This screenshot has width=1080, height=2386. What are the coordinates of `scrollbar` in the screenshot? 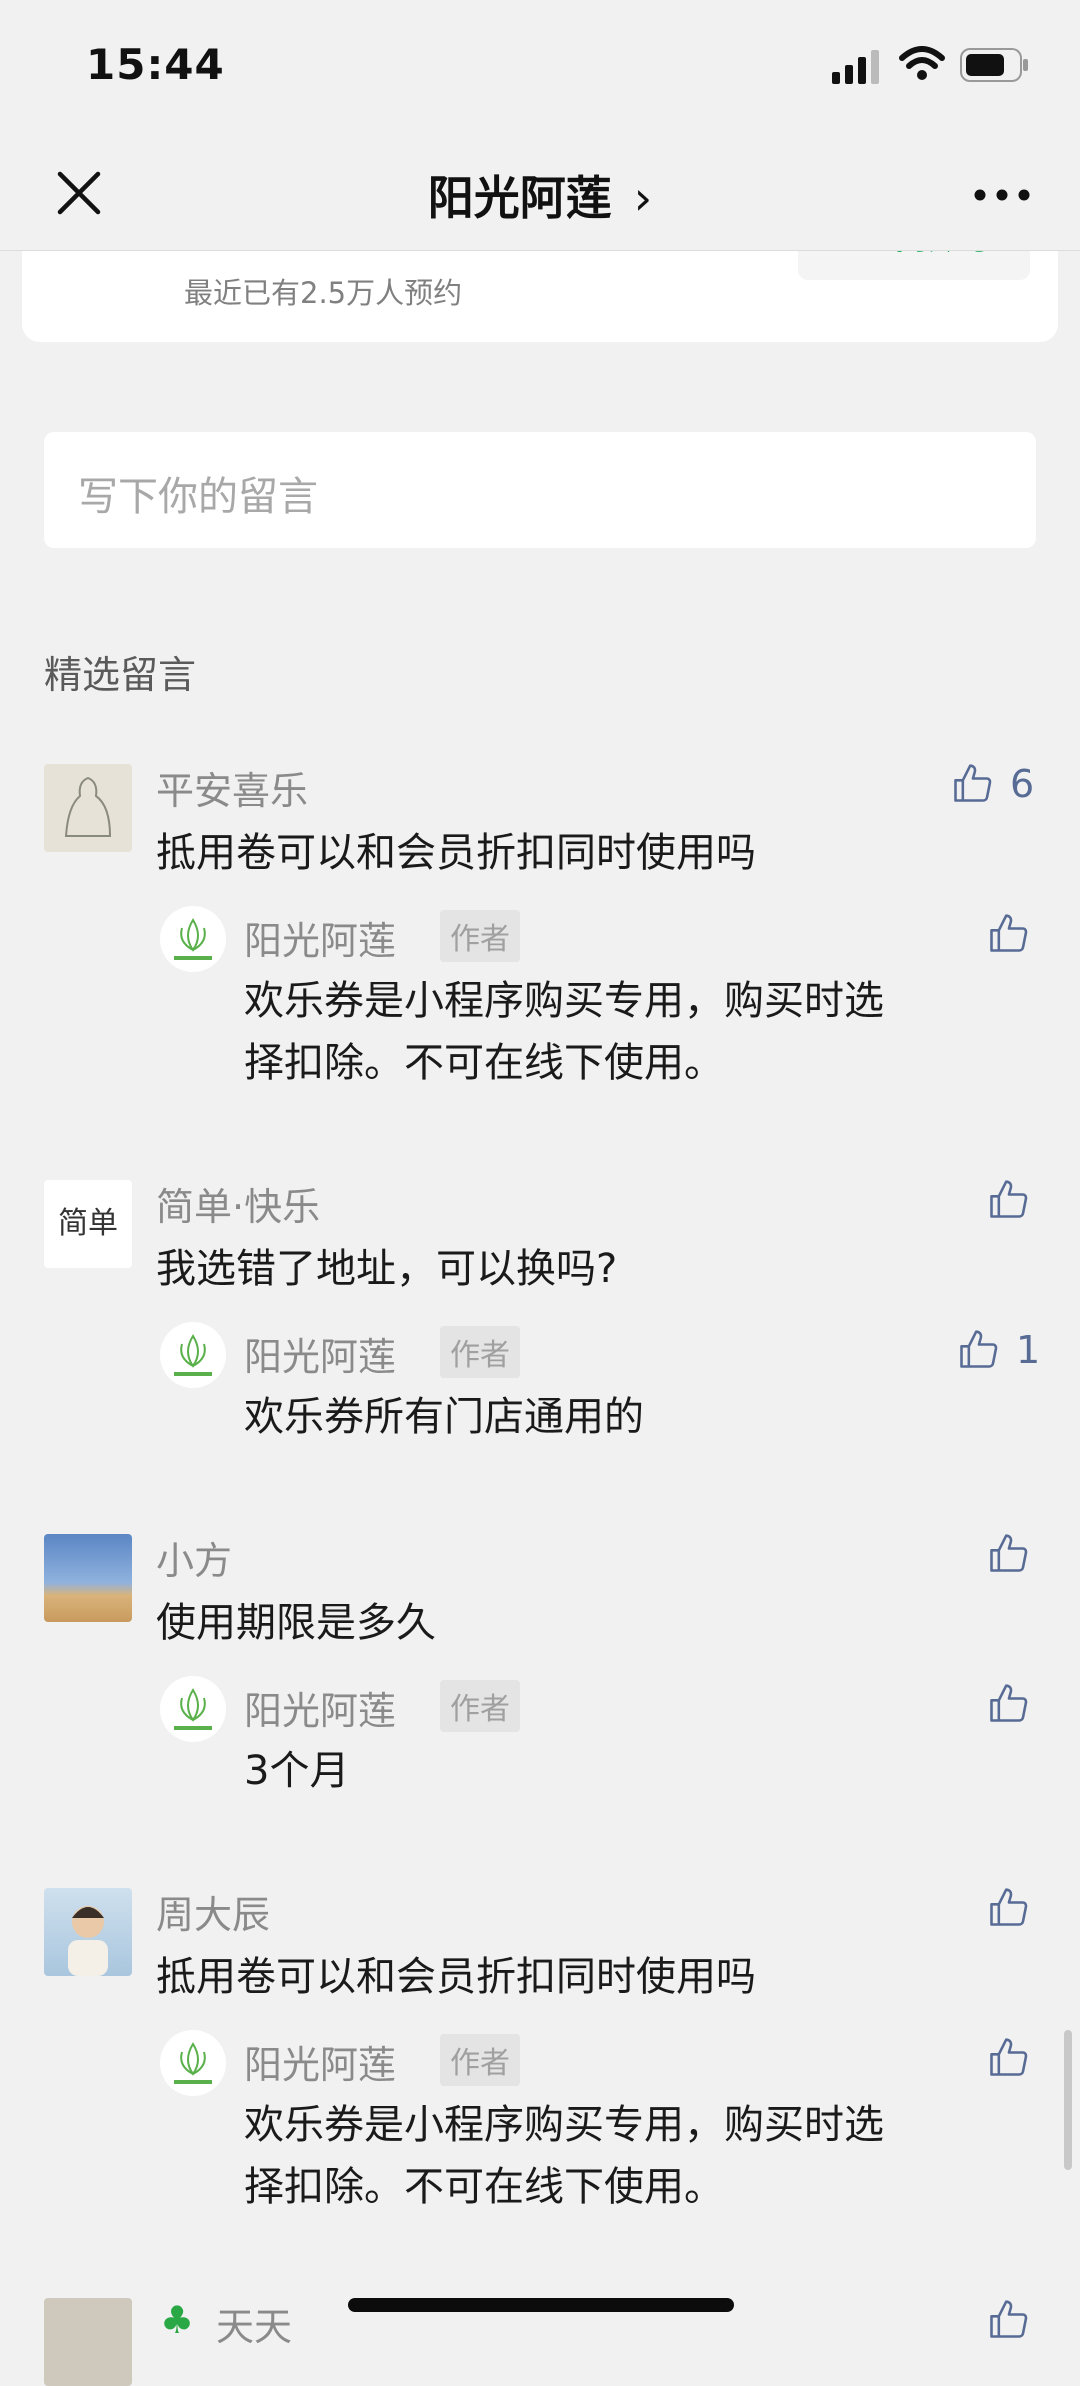 It's located at (1068, 2100).